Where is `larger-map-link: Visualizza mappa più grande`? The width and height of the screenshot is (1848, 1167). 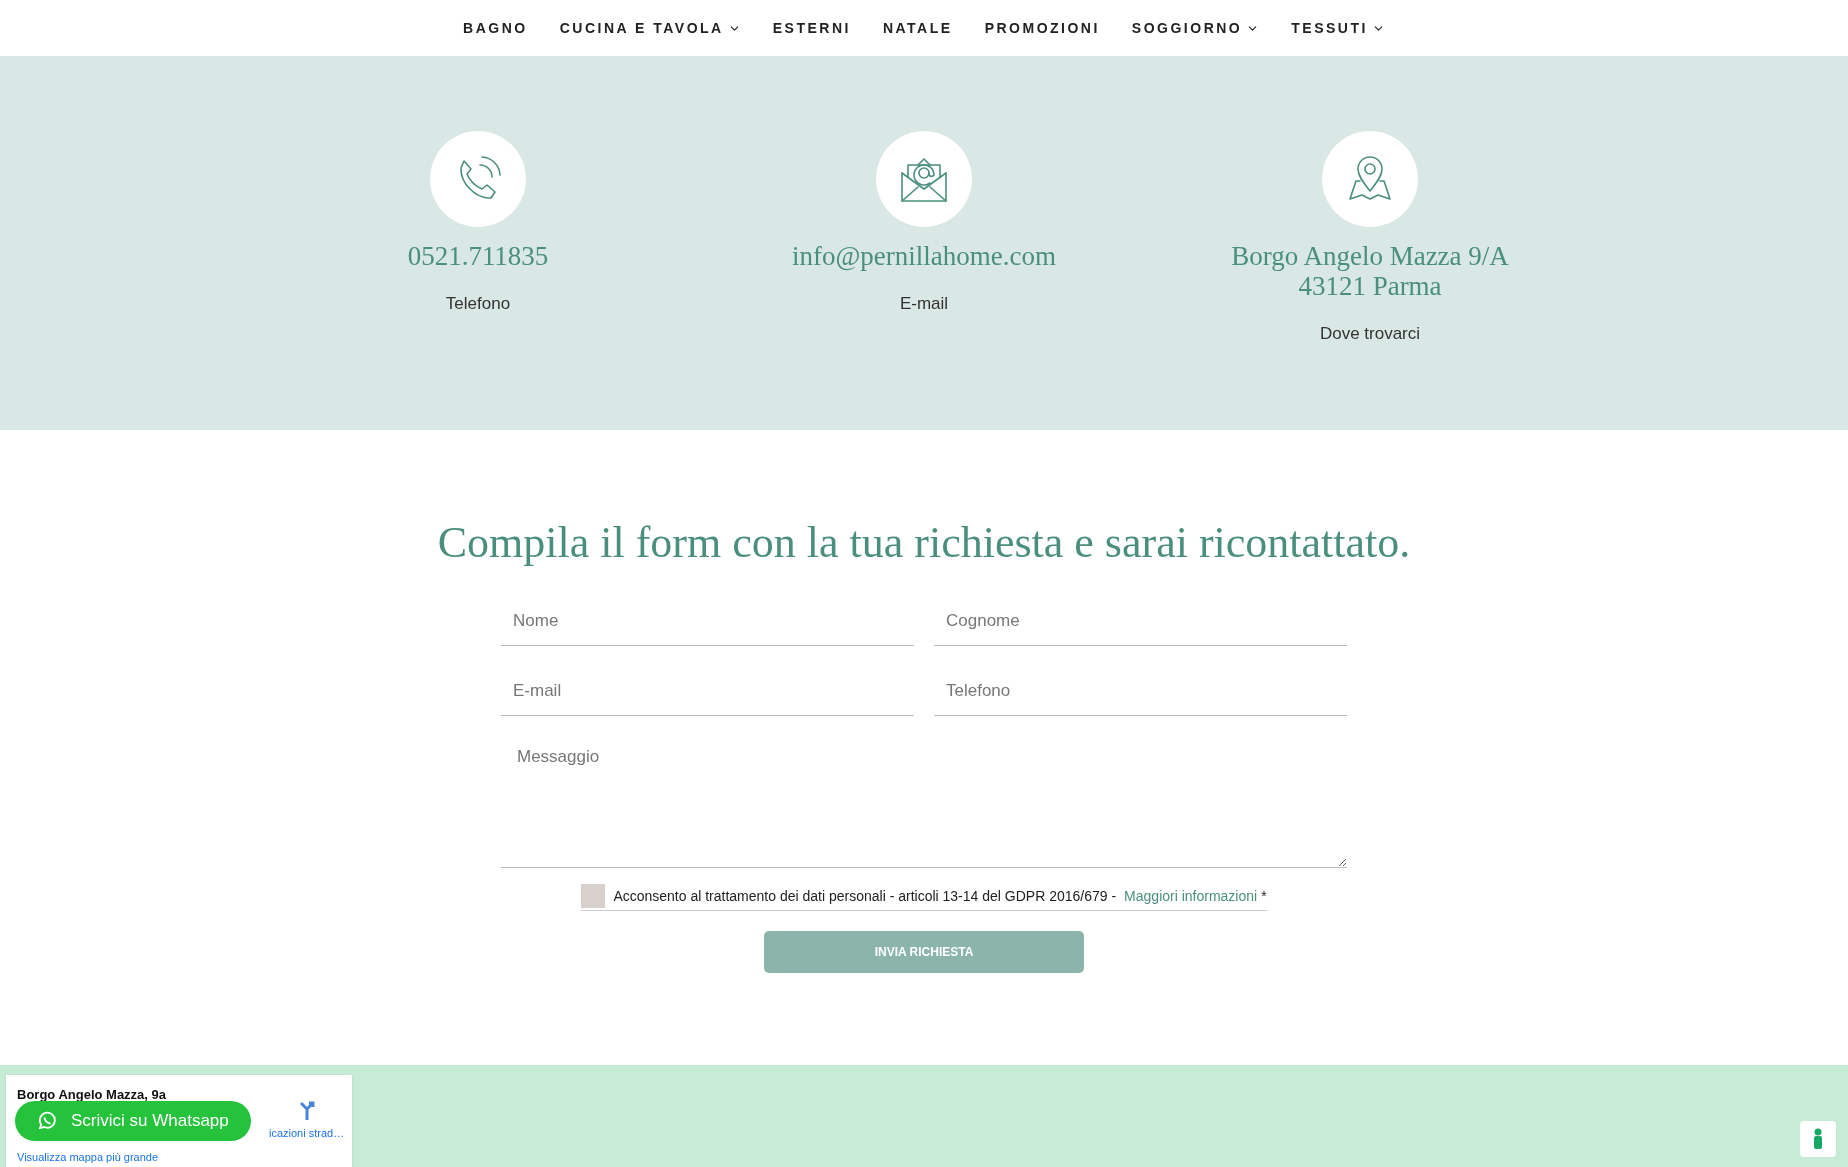 larger-map-link: Visualizza mappa più grande is located at coordinates (88, 1156).